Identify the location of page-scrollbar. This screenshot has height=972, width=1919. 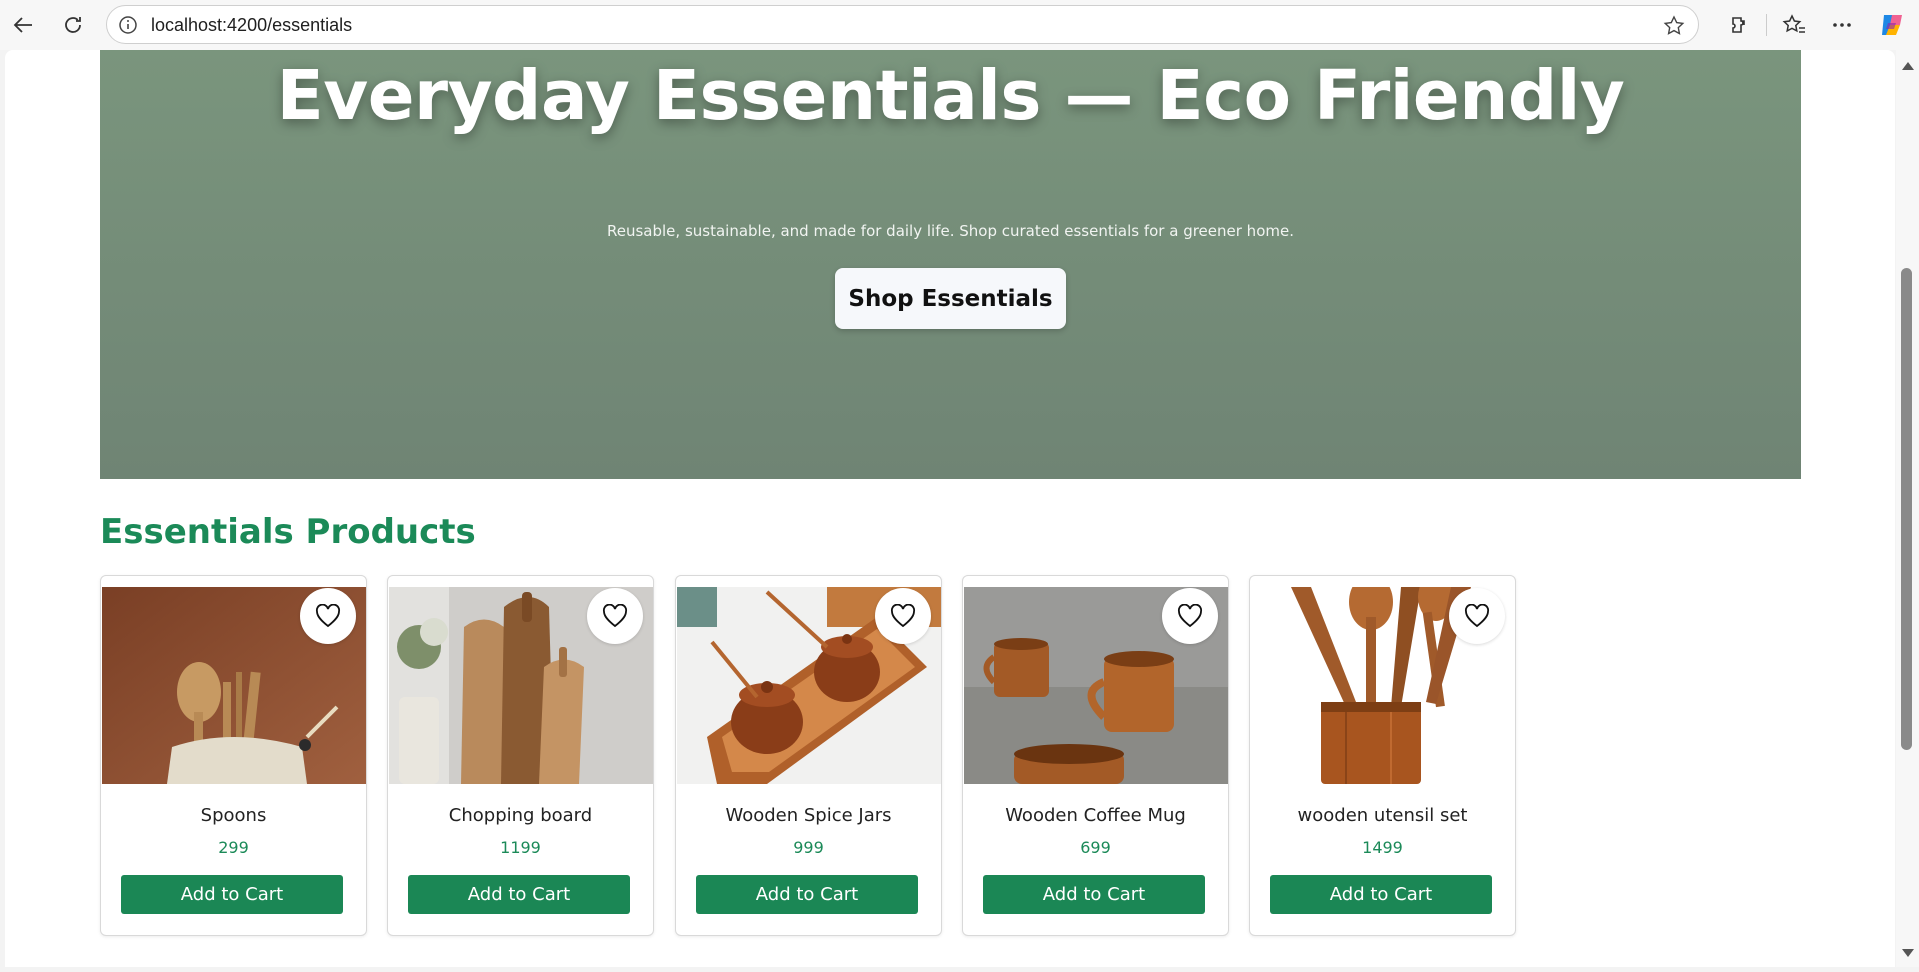
(1907, 508).